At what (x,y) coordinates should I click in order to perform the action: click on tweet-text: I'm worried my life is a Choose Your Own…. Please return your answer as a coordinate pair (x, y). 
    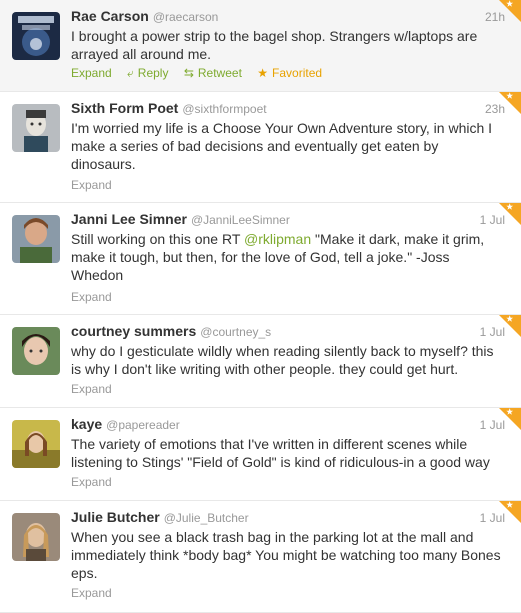
    Looking at the image, I should click on (282, 146).